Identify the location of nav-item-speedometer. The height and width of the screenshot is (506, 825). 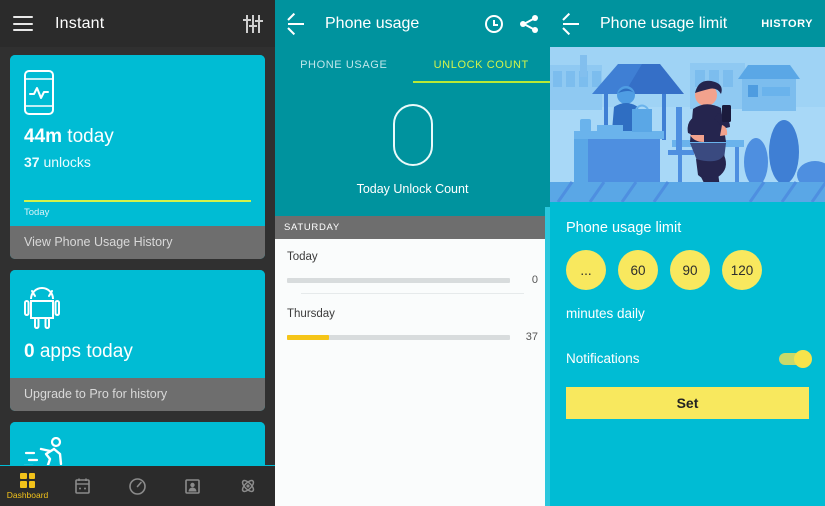
(137, 486).